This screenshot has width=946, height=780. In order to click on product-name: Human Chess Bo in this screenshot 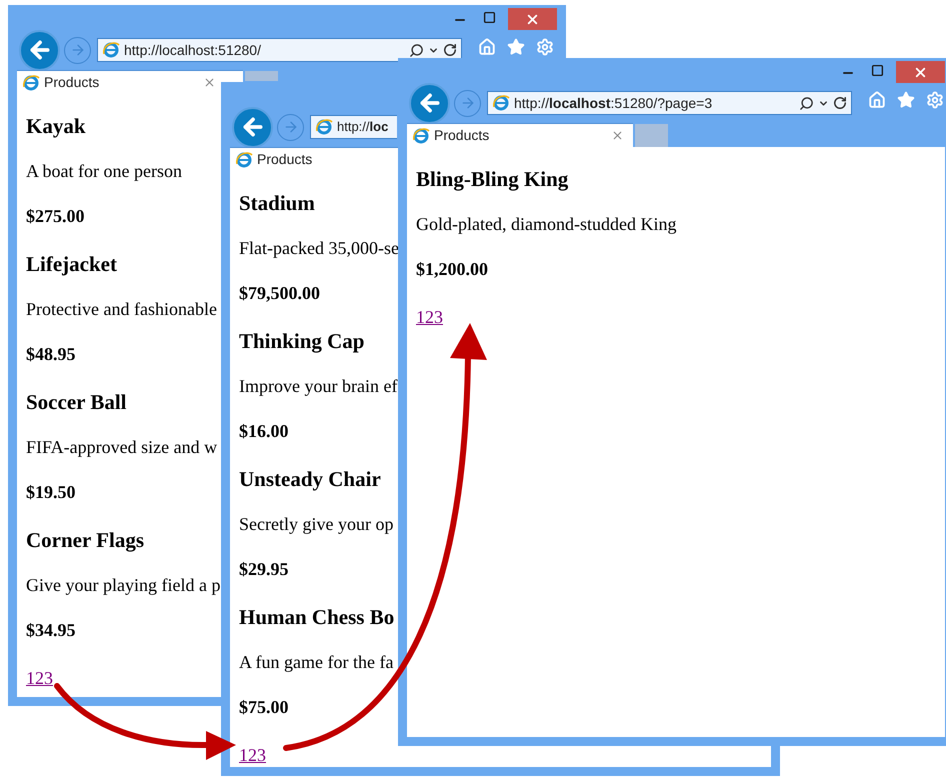, I will do `click(316, 617)`.